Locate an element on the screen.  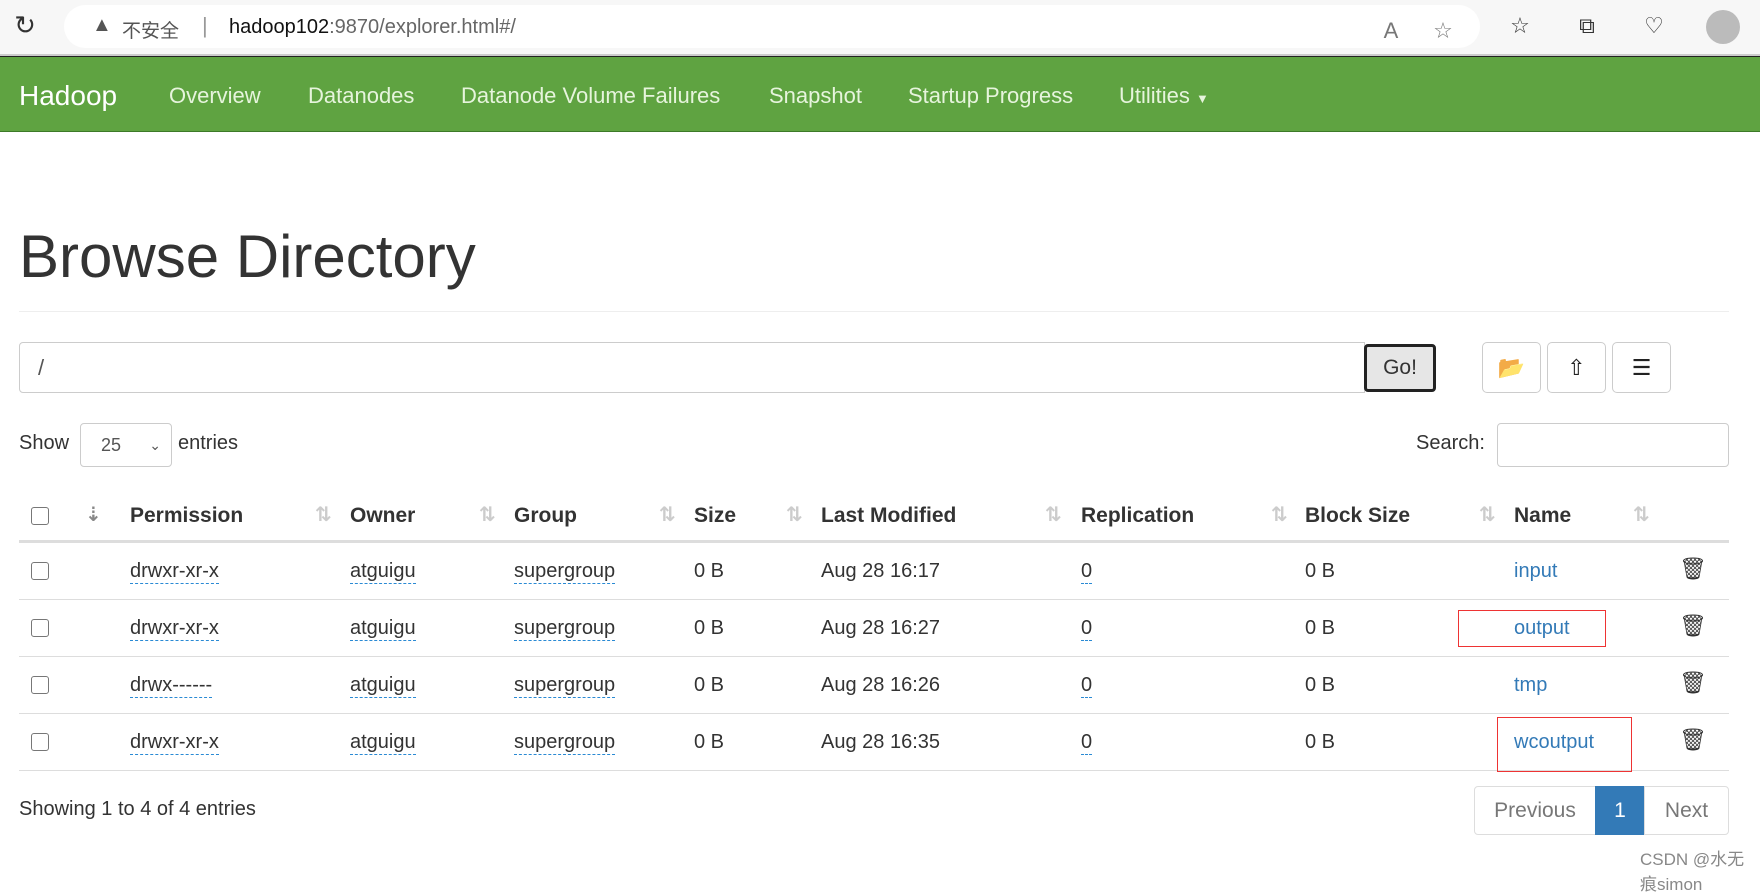
nav-snapshot: Snapshot is located at coordinates (815, 96).